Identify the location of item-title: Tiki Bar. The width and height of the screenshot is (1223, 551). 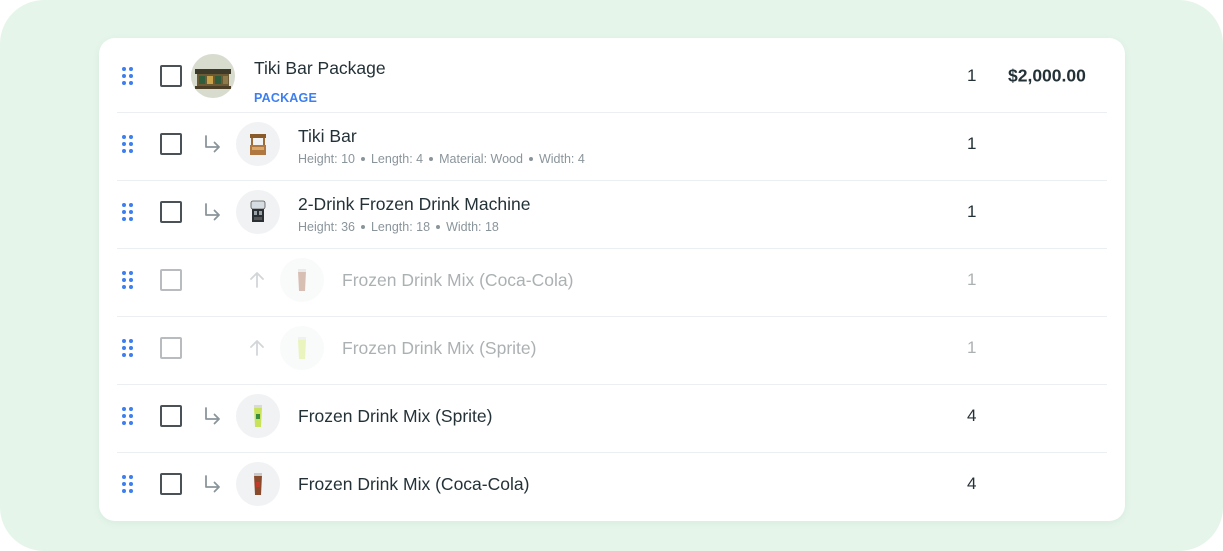
(327, 136).